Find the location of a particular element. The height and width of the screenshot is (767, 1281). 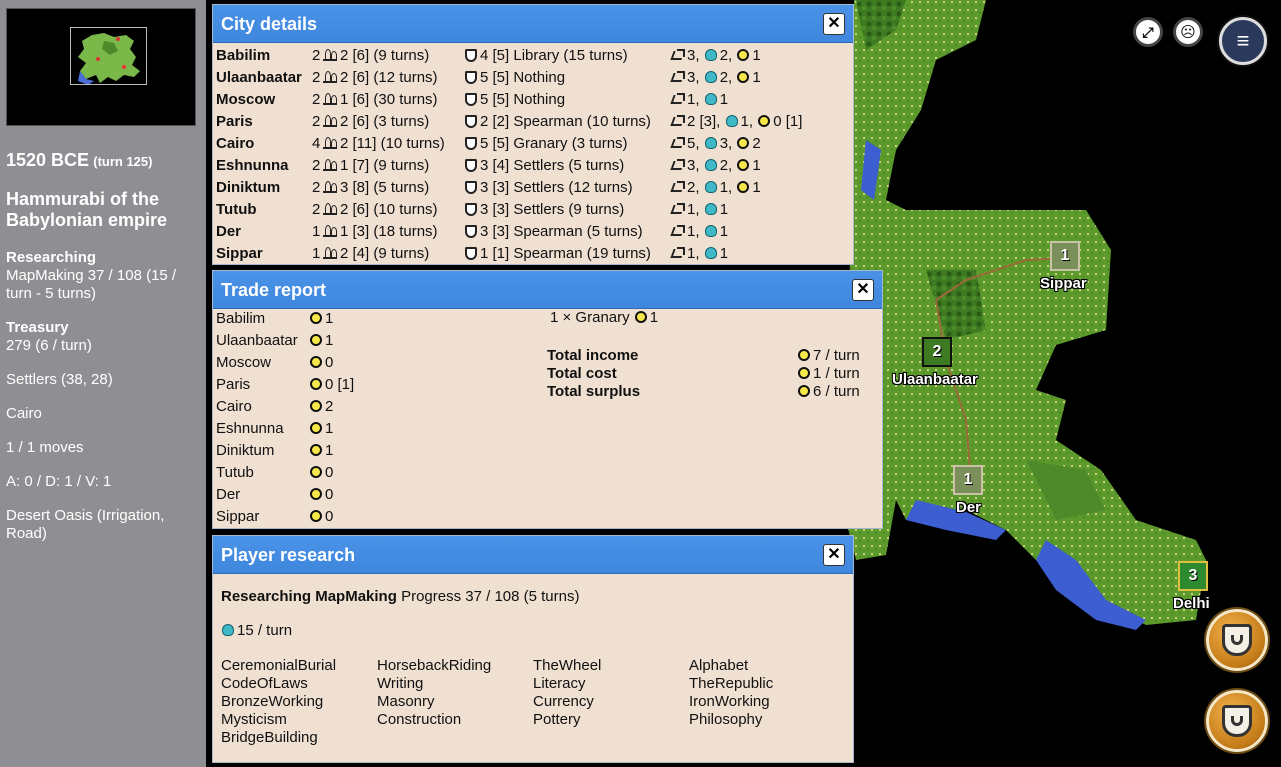

city-details-titlebar: City details ✕ is located at coordinates (533, 24).